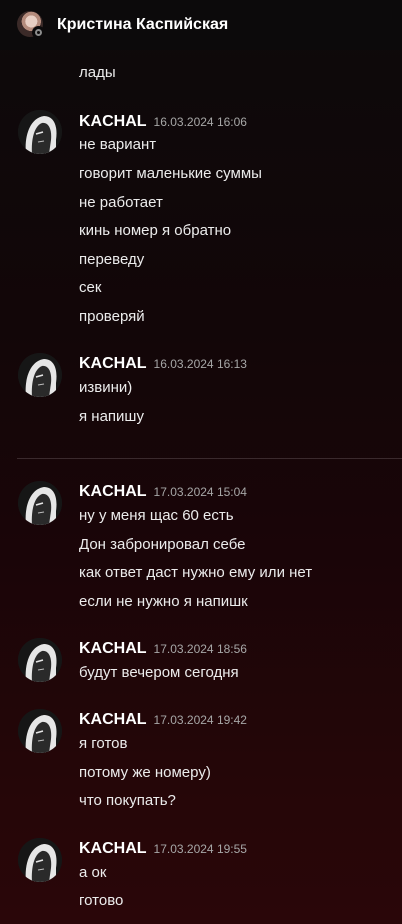 The height and width of the screenshot is (924, 402). I want to click on message-line: потому же номеру), so click(145, 772).